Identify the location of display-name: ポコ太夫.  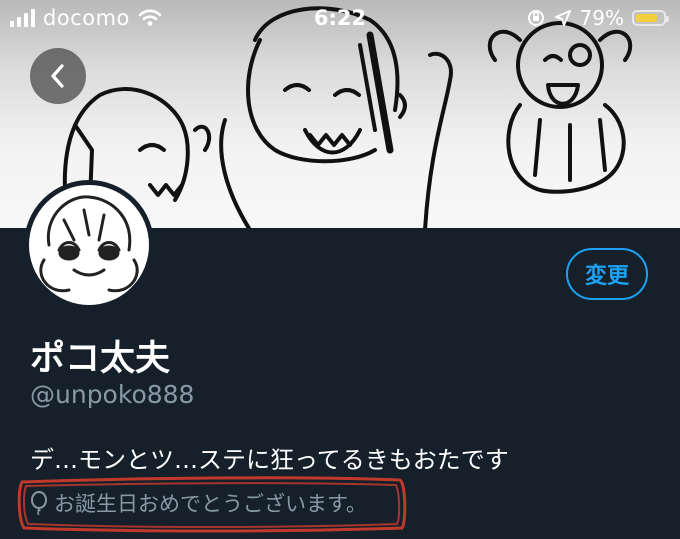
(100, 359).